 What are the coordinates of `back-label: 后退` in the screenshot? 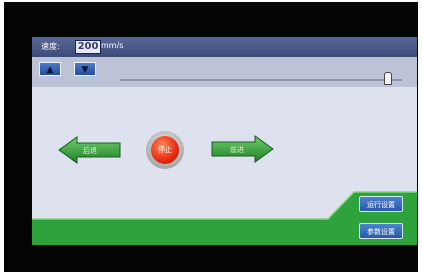 It's located at (90, 151).